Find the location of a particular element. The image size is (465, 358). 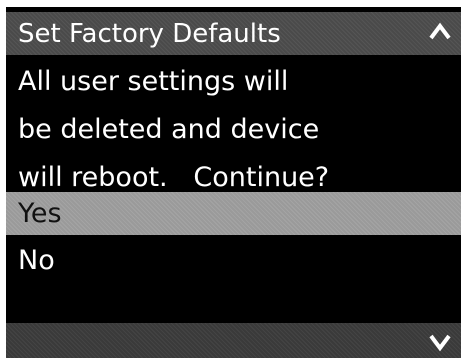

option-no: No is located at coordinates (233, 260).